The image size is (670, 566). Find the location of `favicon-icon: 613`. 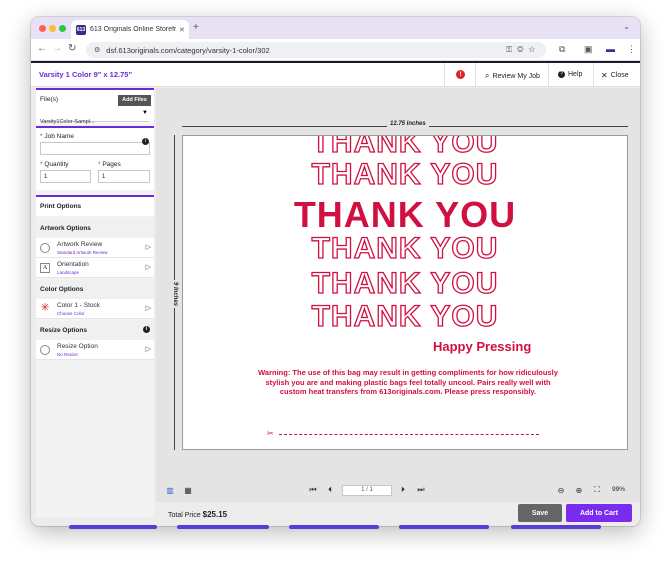

favicon-icon: 613 is located at coordinates (81, 29).